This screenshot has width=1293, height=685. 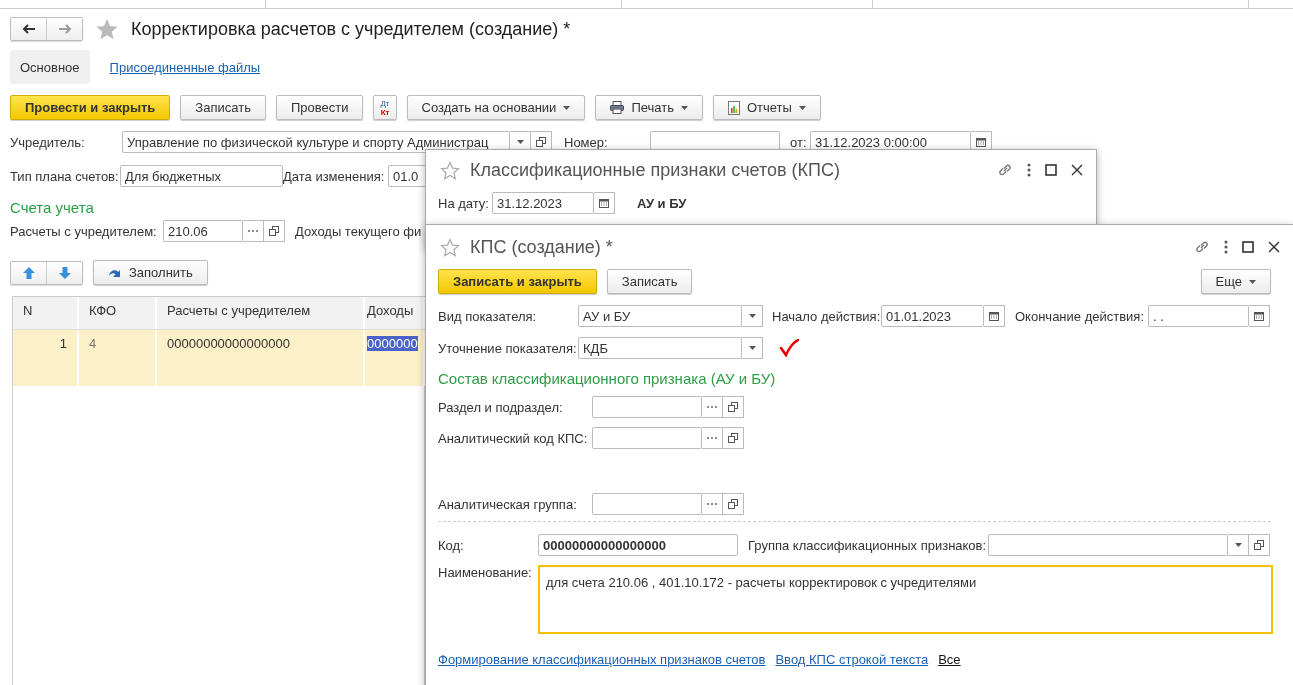 I want to click on input-field: Для бюджетных, so click(x=201, y=176).